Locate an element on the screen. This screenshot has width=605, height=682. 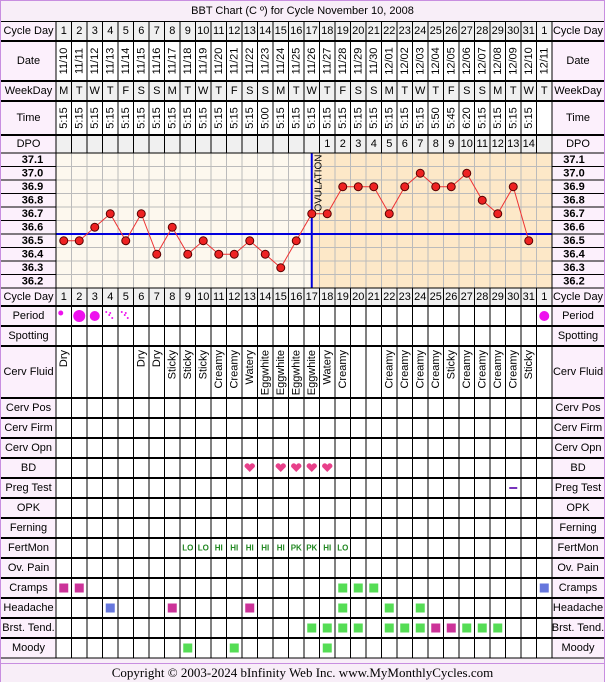
cerv-fluid-cell: Creamy is located at coordinates (436, 369).